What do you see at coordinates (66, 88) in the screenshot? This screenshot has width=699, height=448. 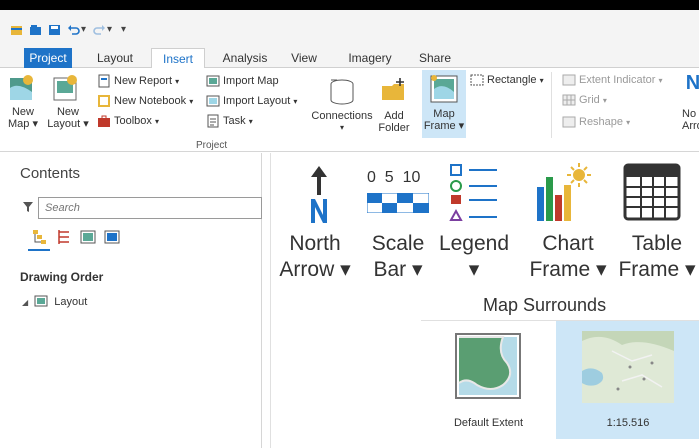 I see `new-layout-icon` at bounding box center [66, 88].